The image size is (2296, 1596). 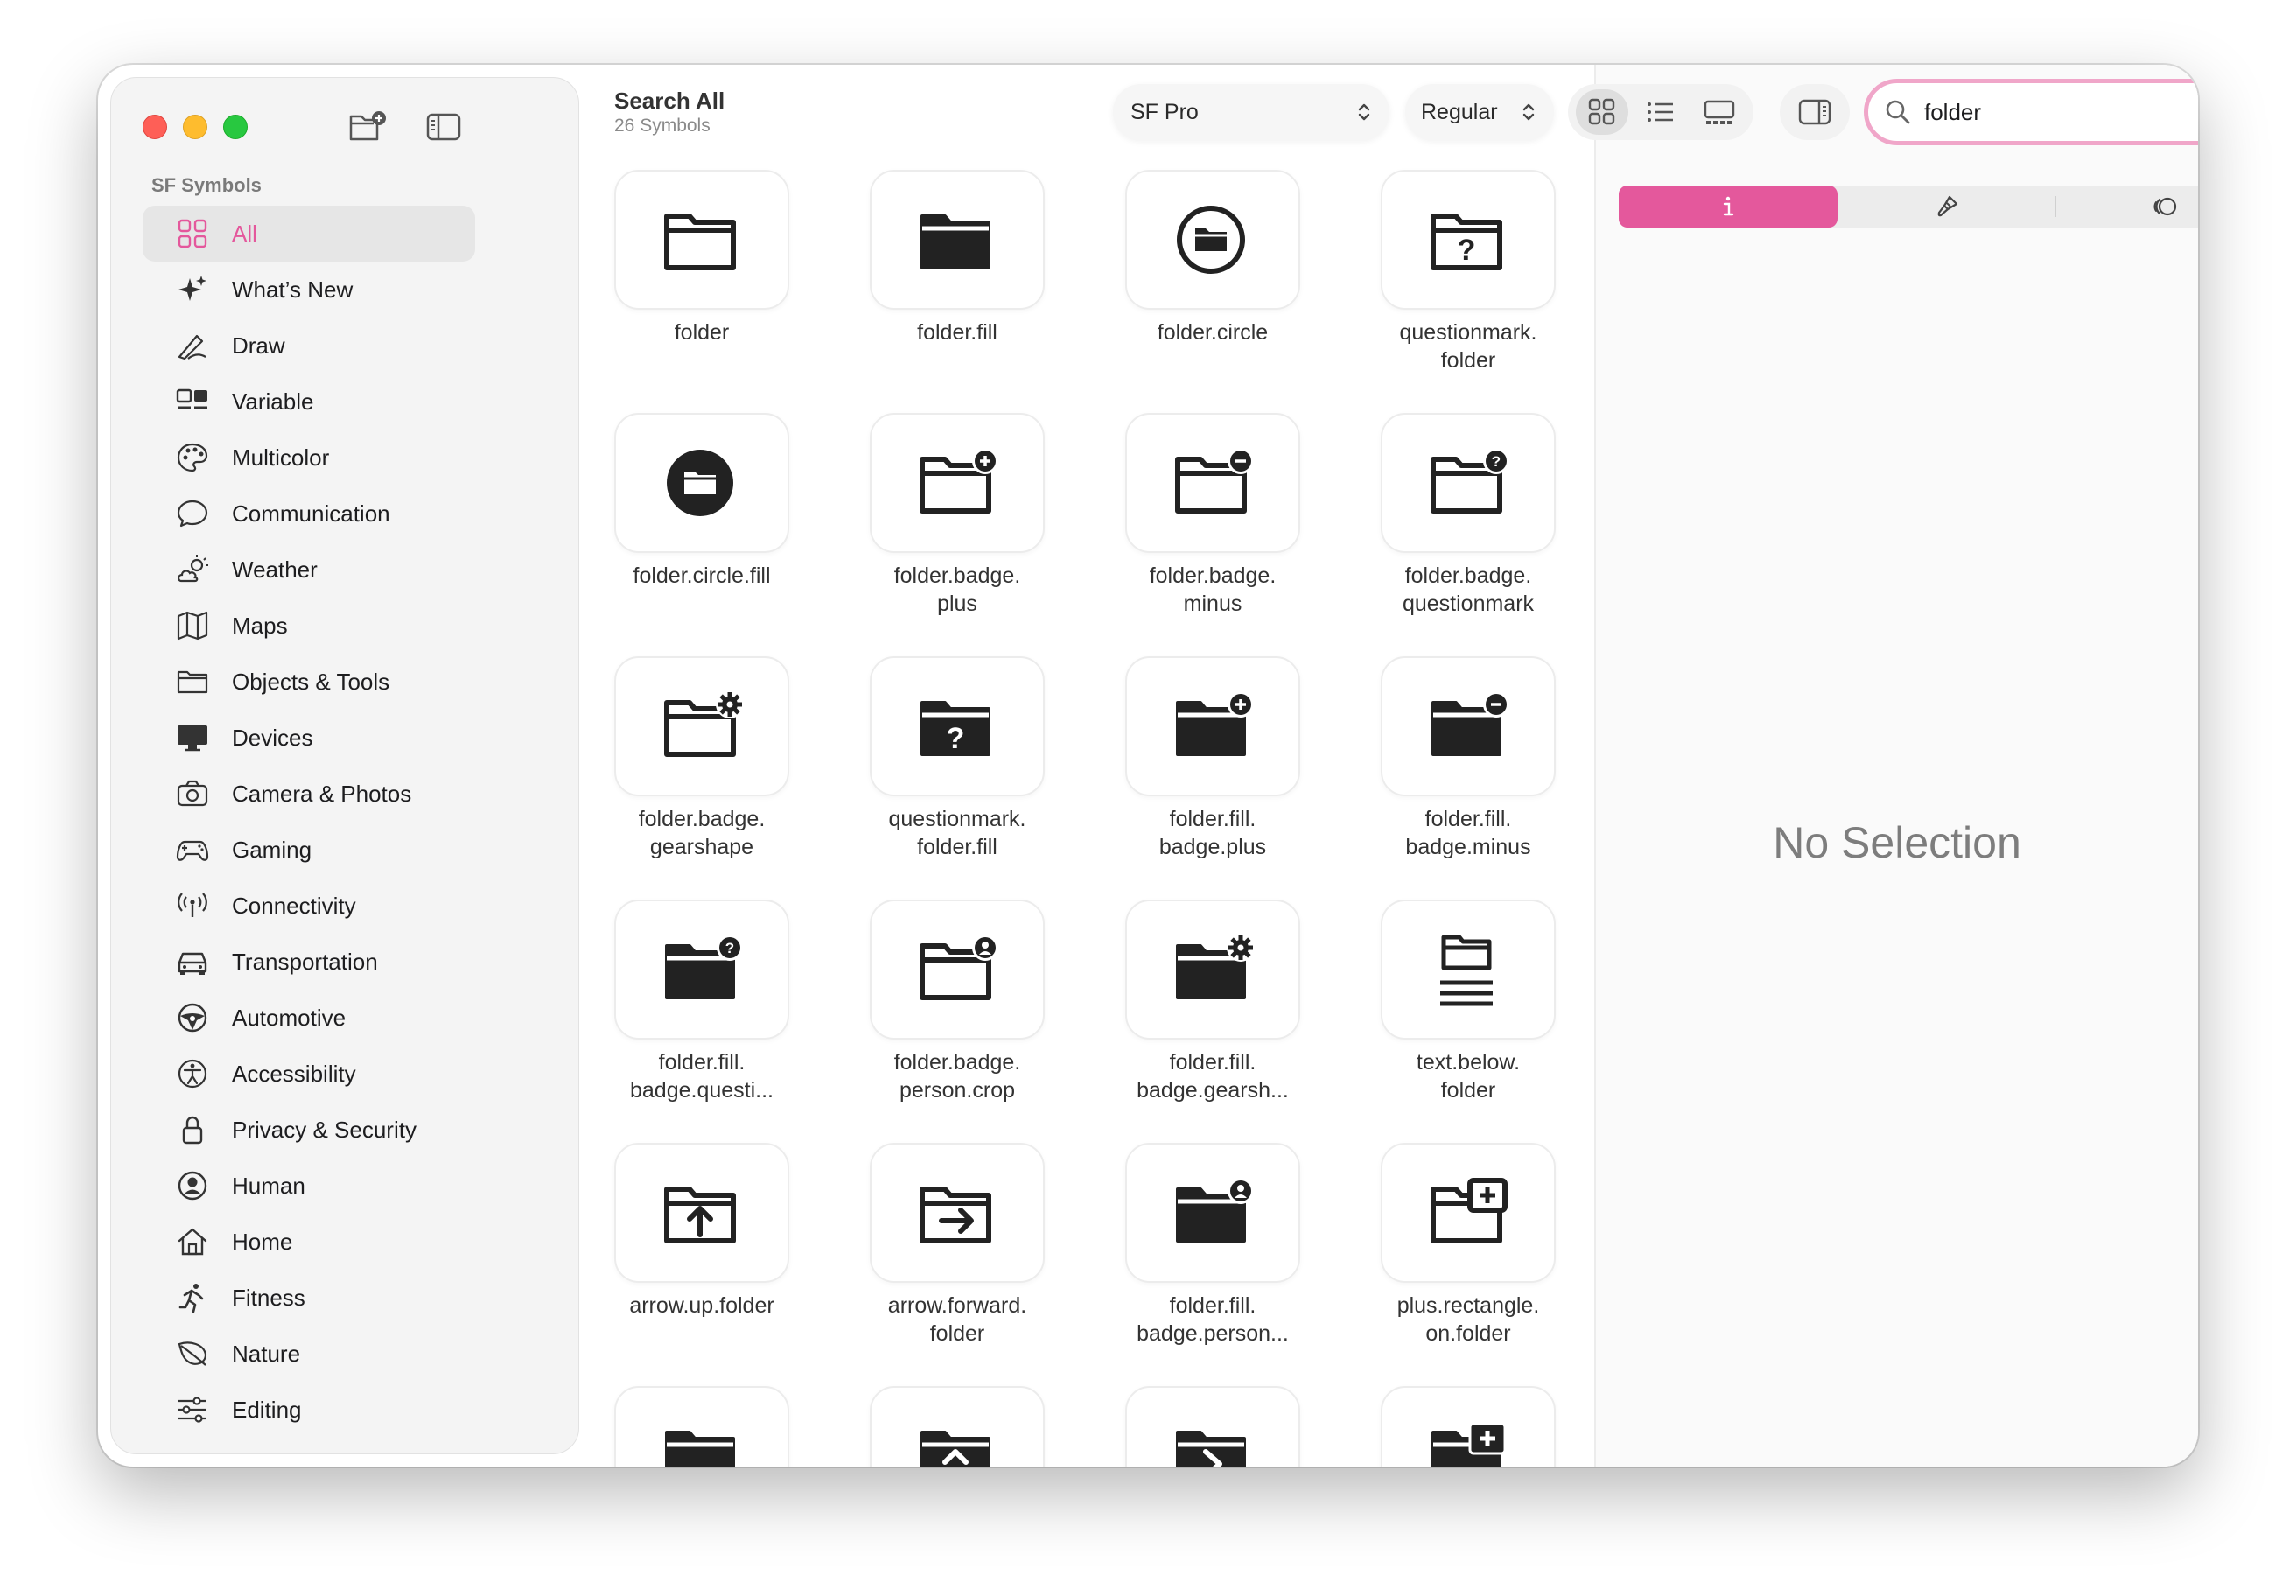 What do you see at coordinates (1898, 112) in the screenshot?
I see `search-icon` at bounding box center [1898, 112].